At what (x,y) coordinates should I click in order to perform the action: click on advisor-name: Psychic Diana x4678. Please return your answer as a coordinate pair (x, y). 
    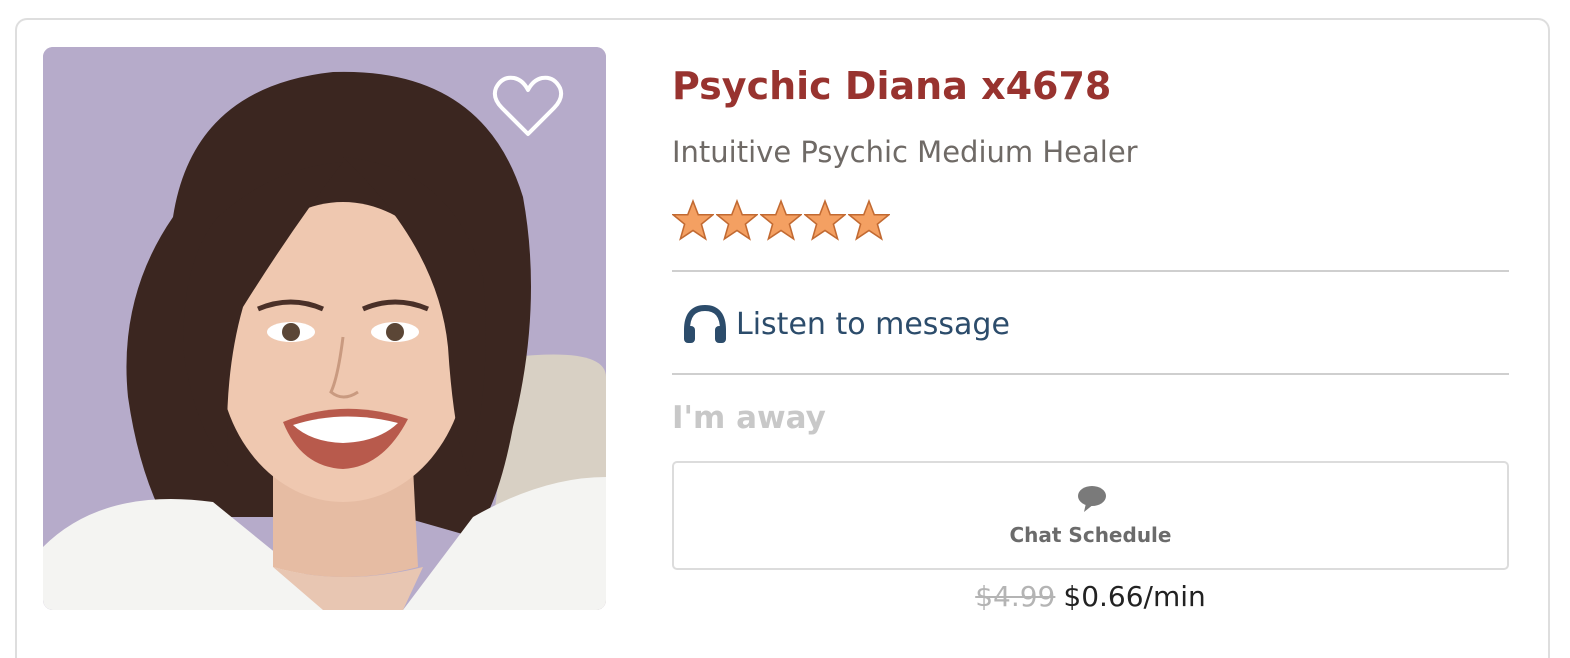
    Looking at the image, I should click on (891, 86).